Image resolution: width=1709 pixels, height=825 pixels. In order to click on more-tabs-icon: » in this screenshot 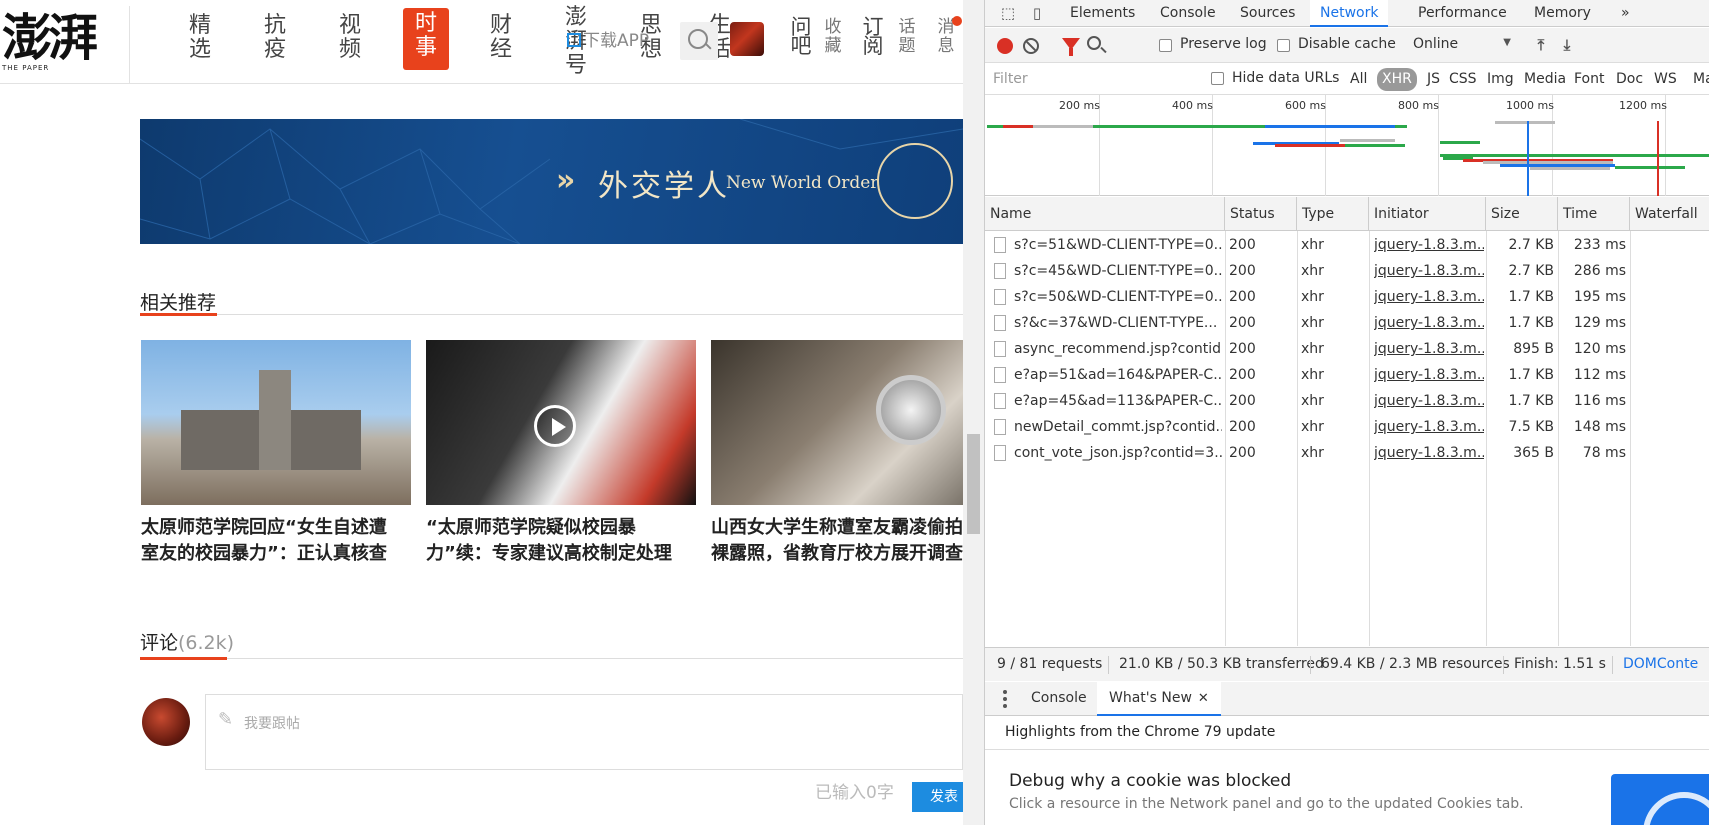, I will do `click(1625, 13)`.